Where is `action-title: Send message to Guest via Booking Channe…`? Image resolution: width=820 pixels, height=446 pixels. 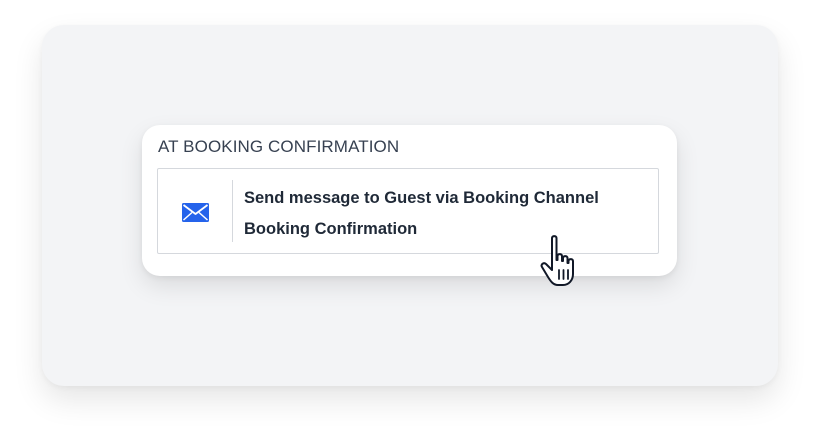
action-title: Send message to Guest via Booking Channe… is located at coordinates (421, 198).